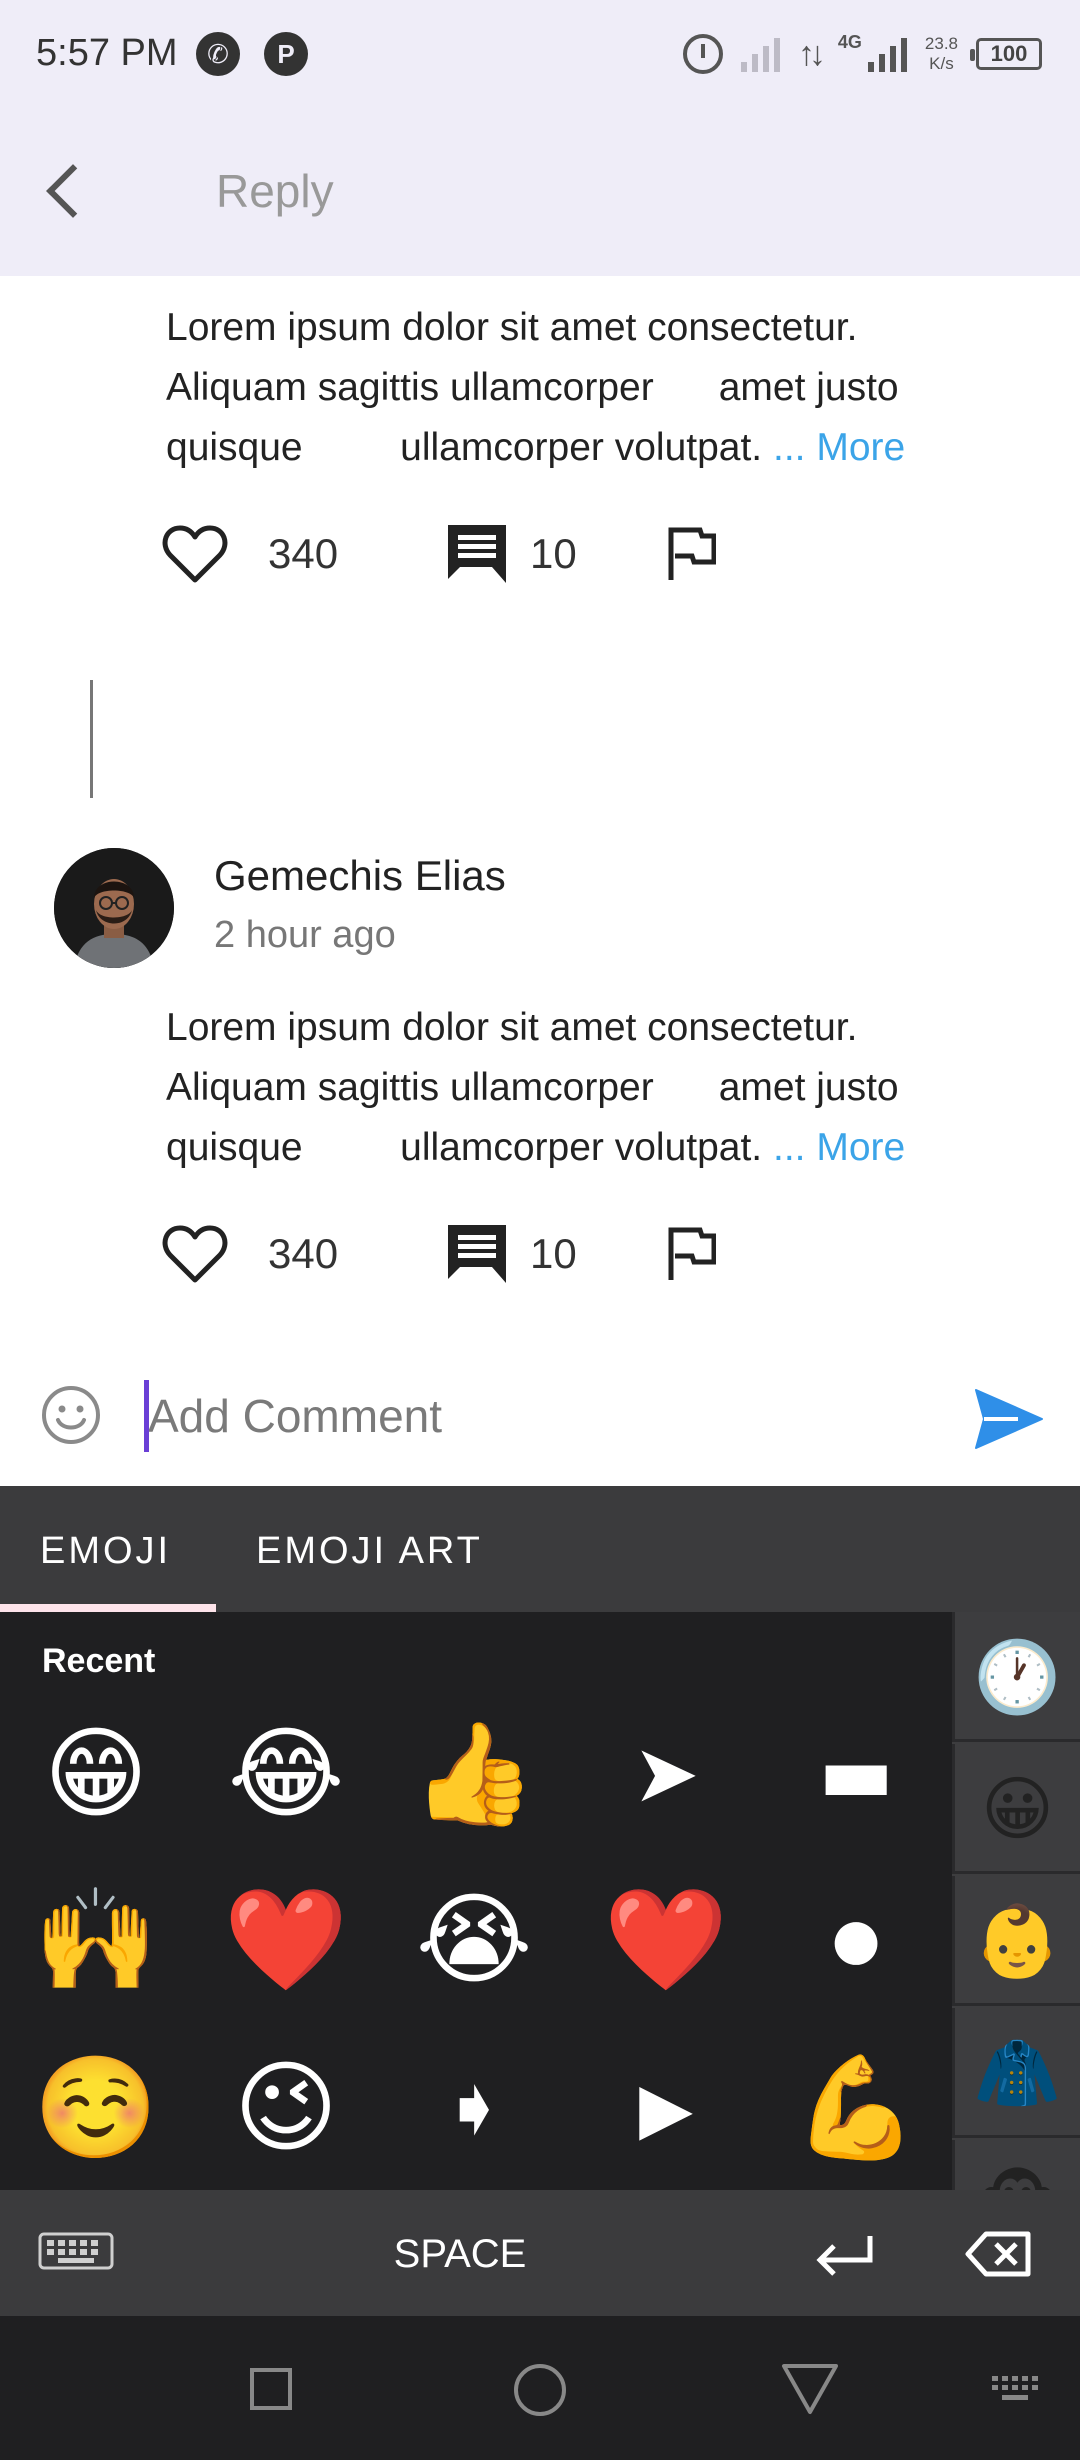 The width and height of the screenshot is (1080, 2460). I want to click on emoji-tab-bar: EMOJI EMOJI ART, so click(540, 1549).